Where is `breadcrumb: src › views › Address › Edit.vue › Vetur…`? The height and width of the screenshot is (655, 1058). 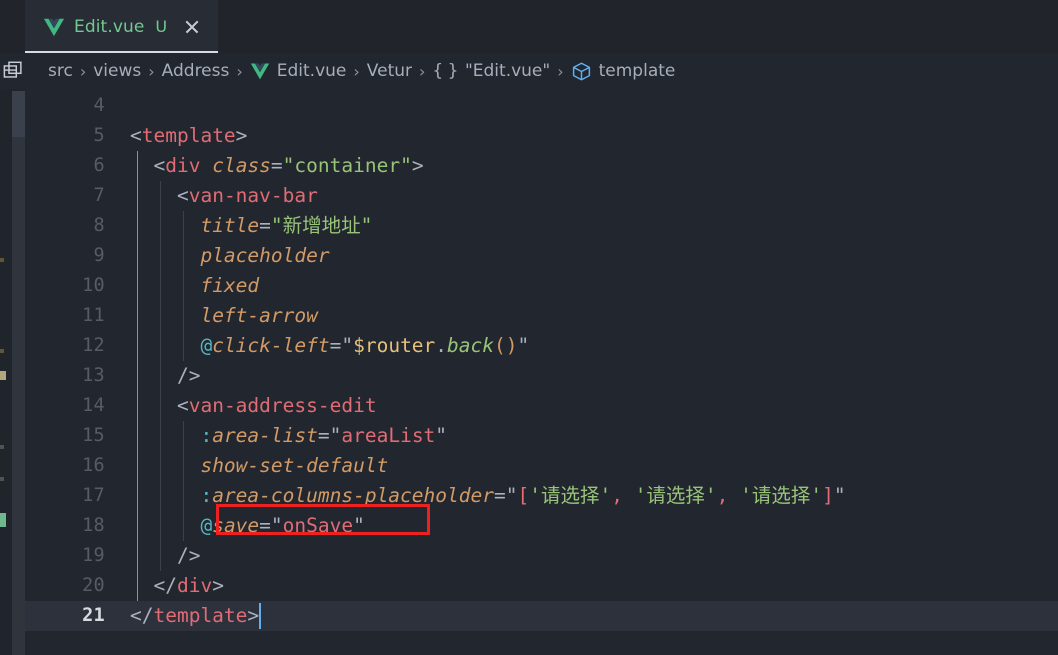
breadcrumb: src › views › Address › Edit.vue › Vetur… is located at coordinates (529, 71).